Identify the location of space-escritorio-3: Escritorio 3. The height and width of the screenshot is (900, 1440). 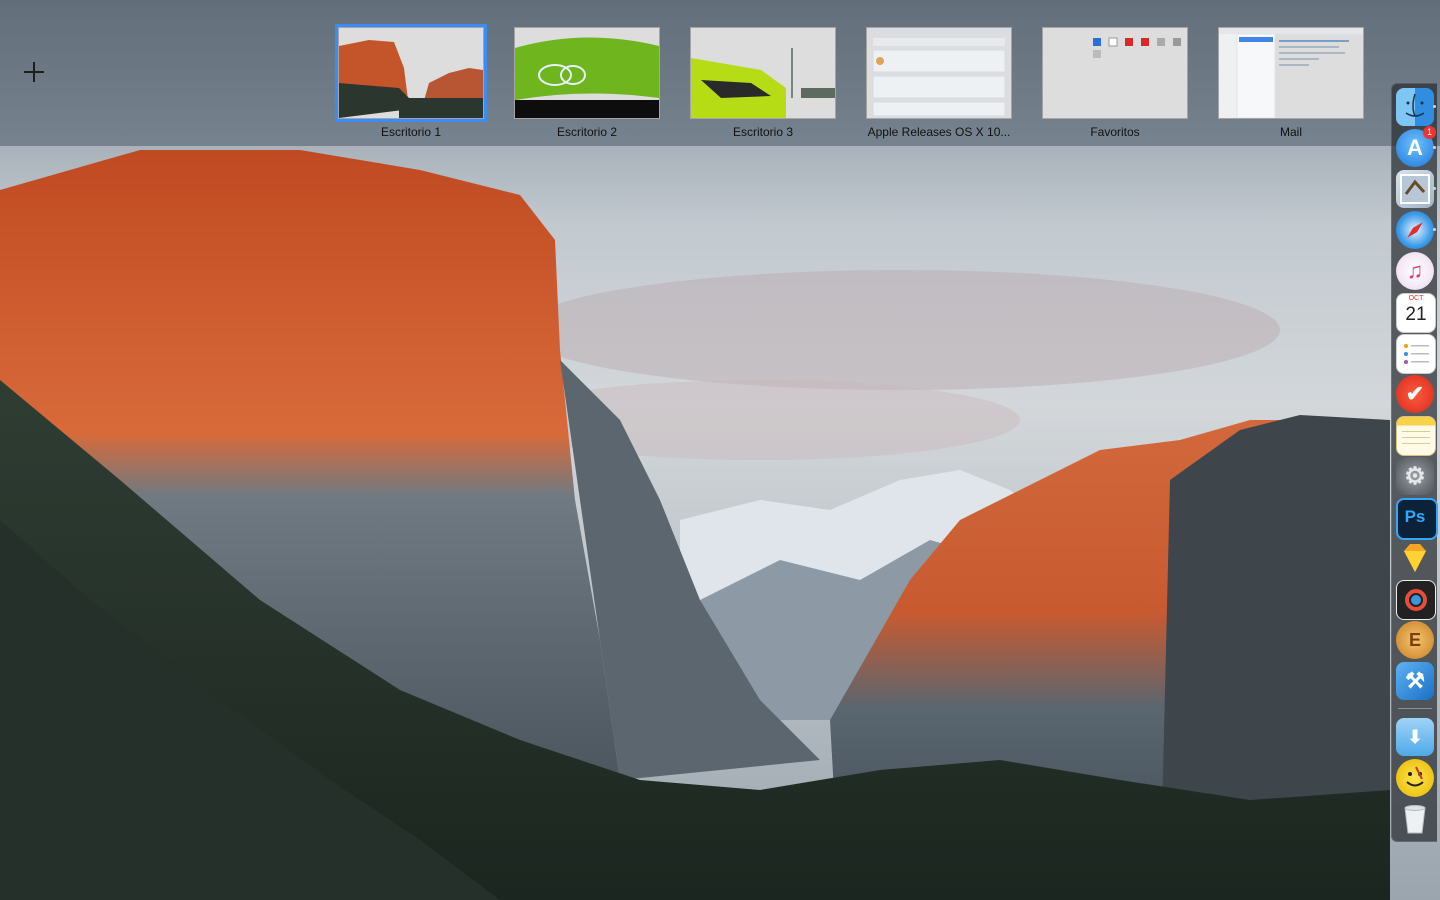
(763, 83).